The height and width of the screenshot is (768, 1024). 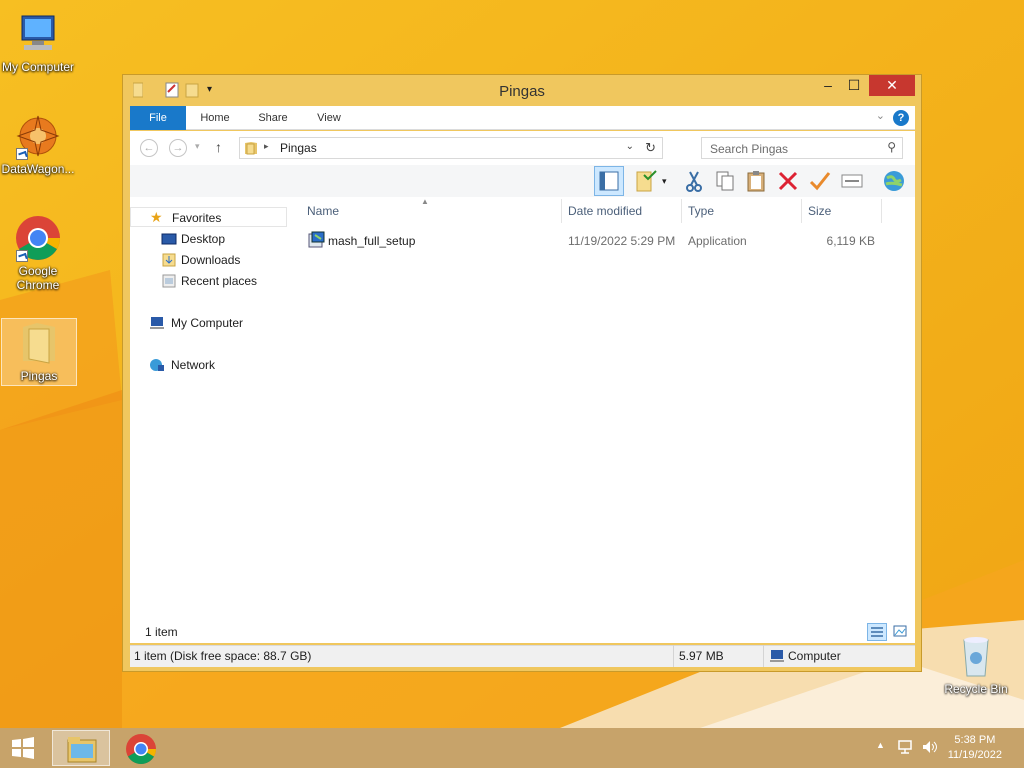 What do you see at coordinates (522, 632) in the screenshot?
I see `item-count-bar: 1 item` at bounding box center [522, 632].